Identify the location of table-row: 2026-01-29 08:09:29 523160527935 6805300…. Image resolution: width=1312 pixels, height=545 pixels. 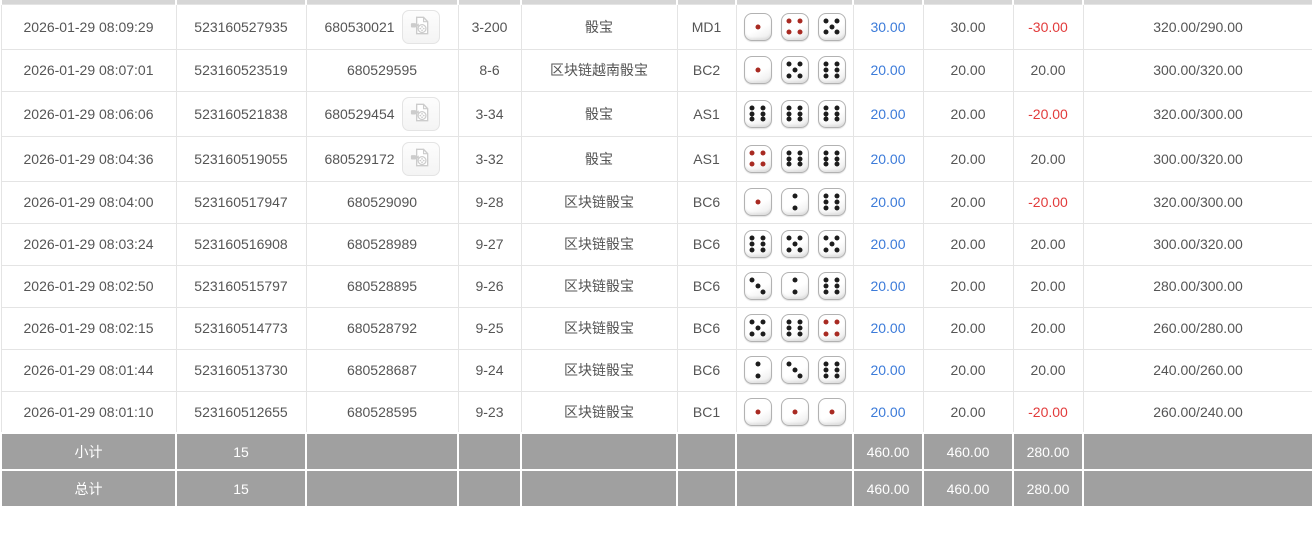
(656, 26).